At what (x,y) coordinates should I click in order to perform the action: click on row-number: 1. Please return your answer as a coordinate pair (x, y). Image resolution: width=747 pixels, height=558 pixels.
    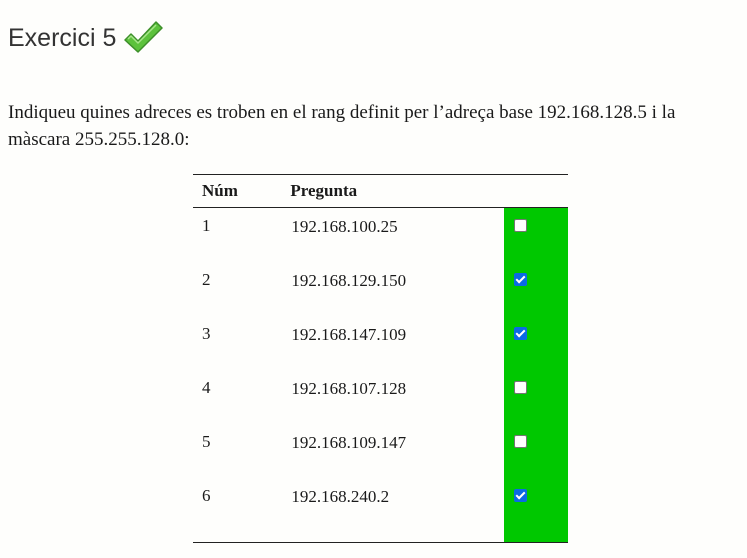
    Looking at the image, I should click on (206, 225).